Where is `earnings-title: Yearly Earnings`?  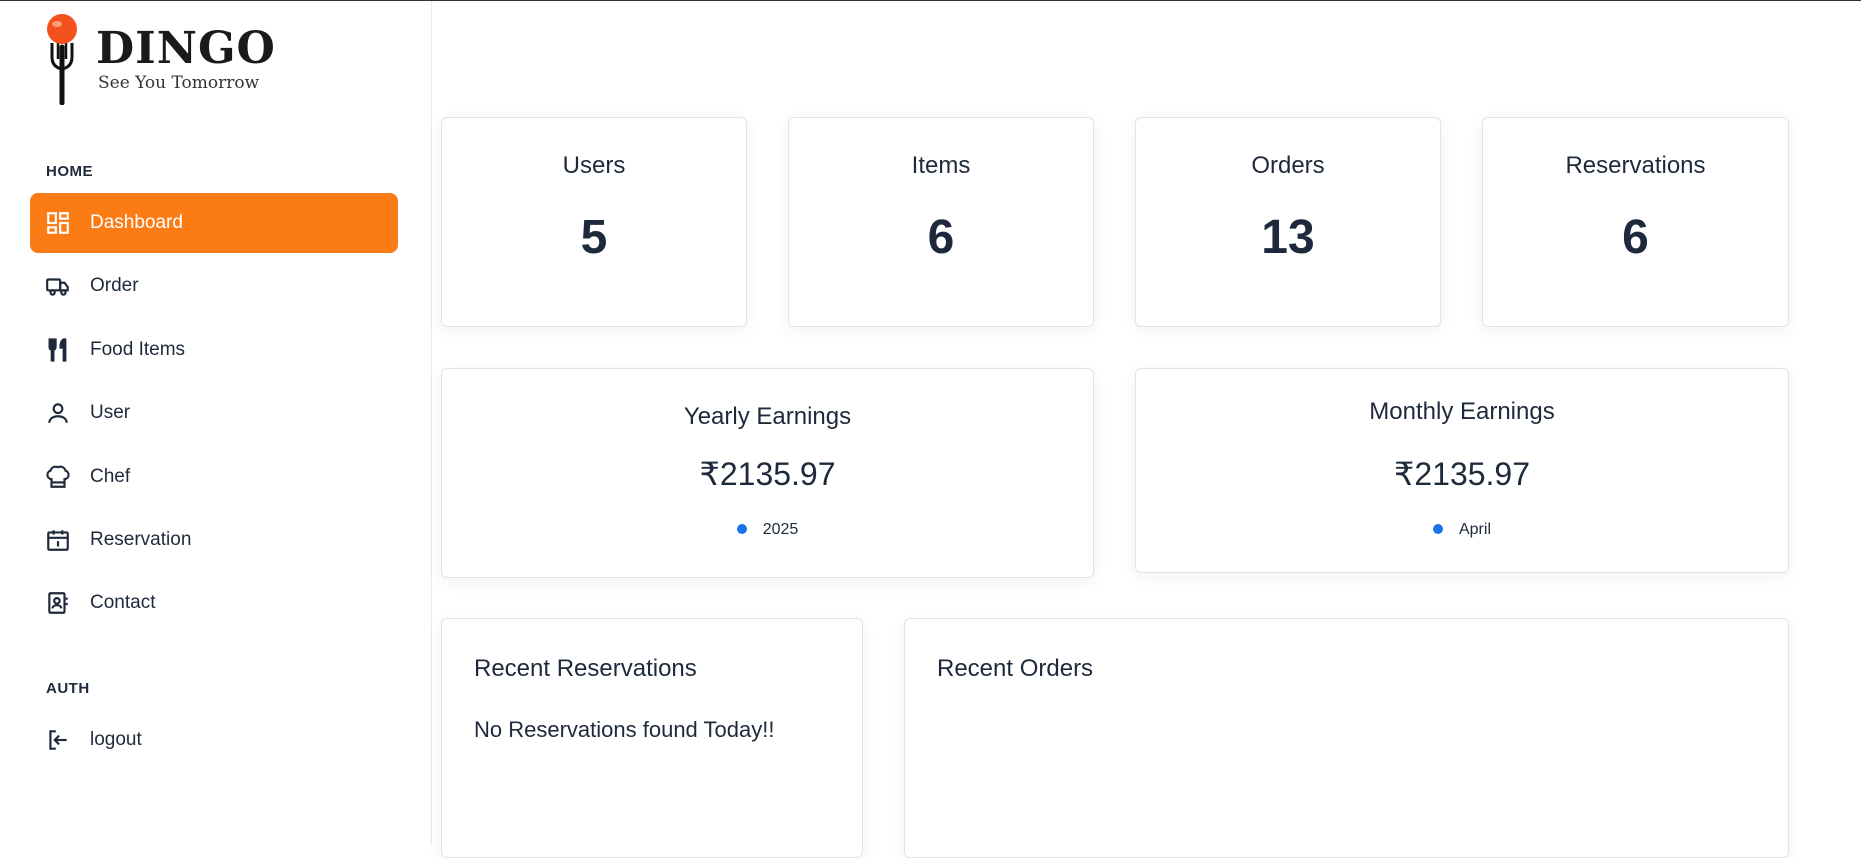
earnings-title: Yearly Earnings is located at coordinates (767, 416).